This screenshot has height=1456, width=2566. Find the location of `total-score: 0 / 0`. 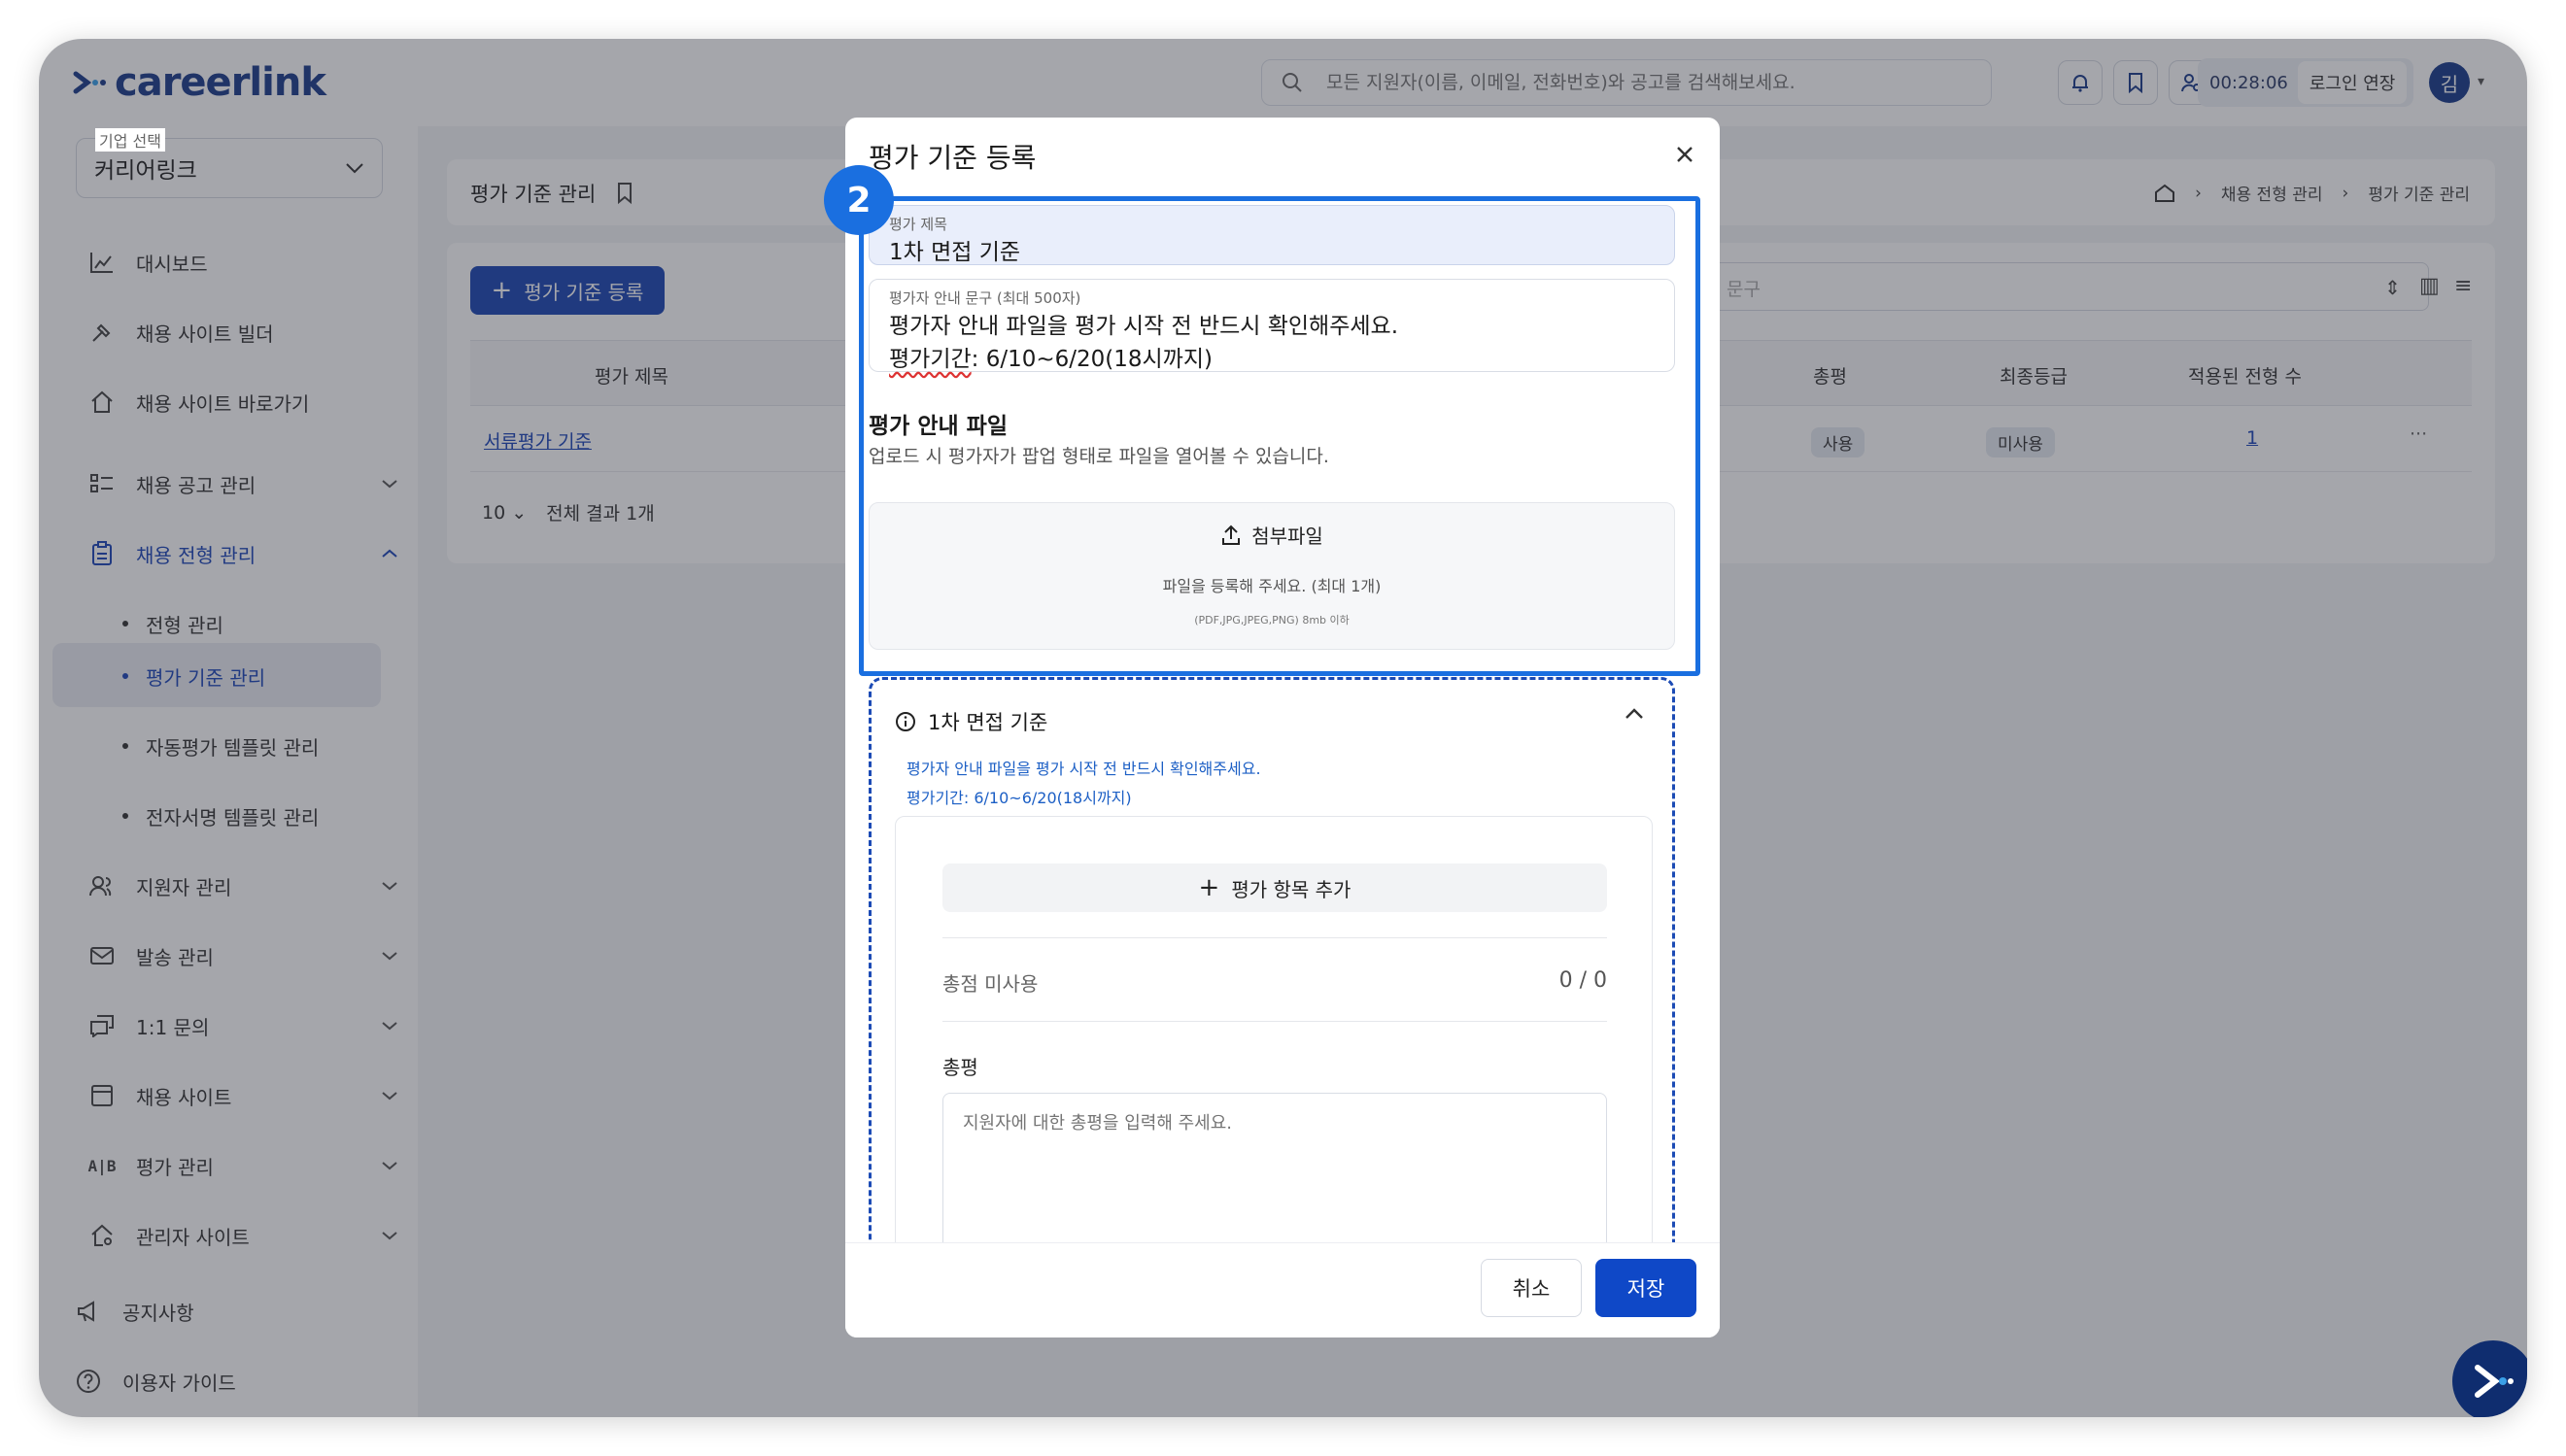

total-score: 0 / 0 is located at coordinates (1582, 980).